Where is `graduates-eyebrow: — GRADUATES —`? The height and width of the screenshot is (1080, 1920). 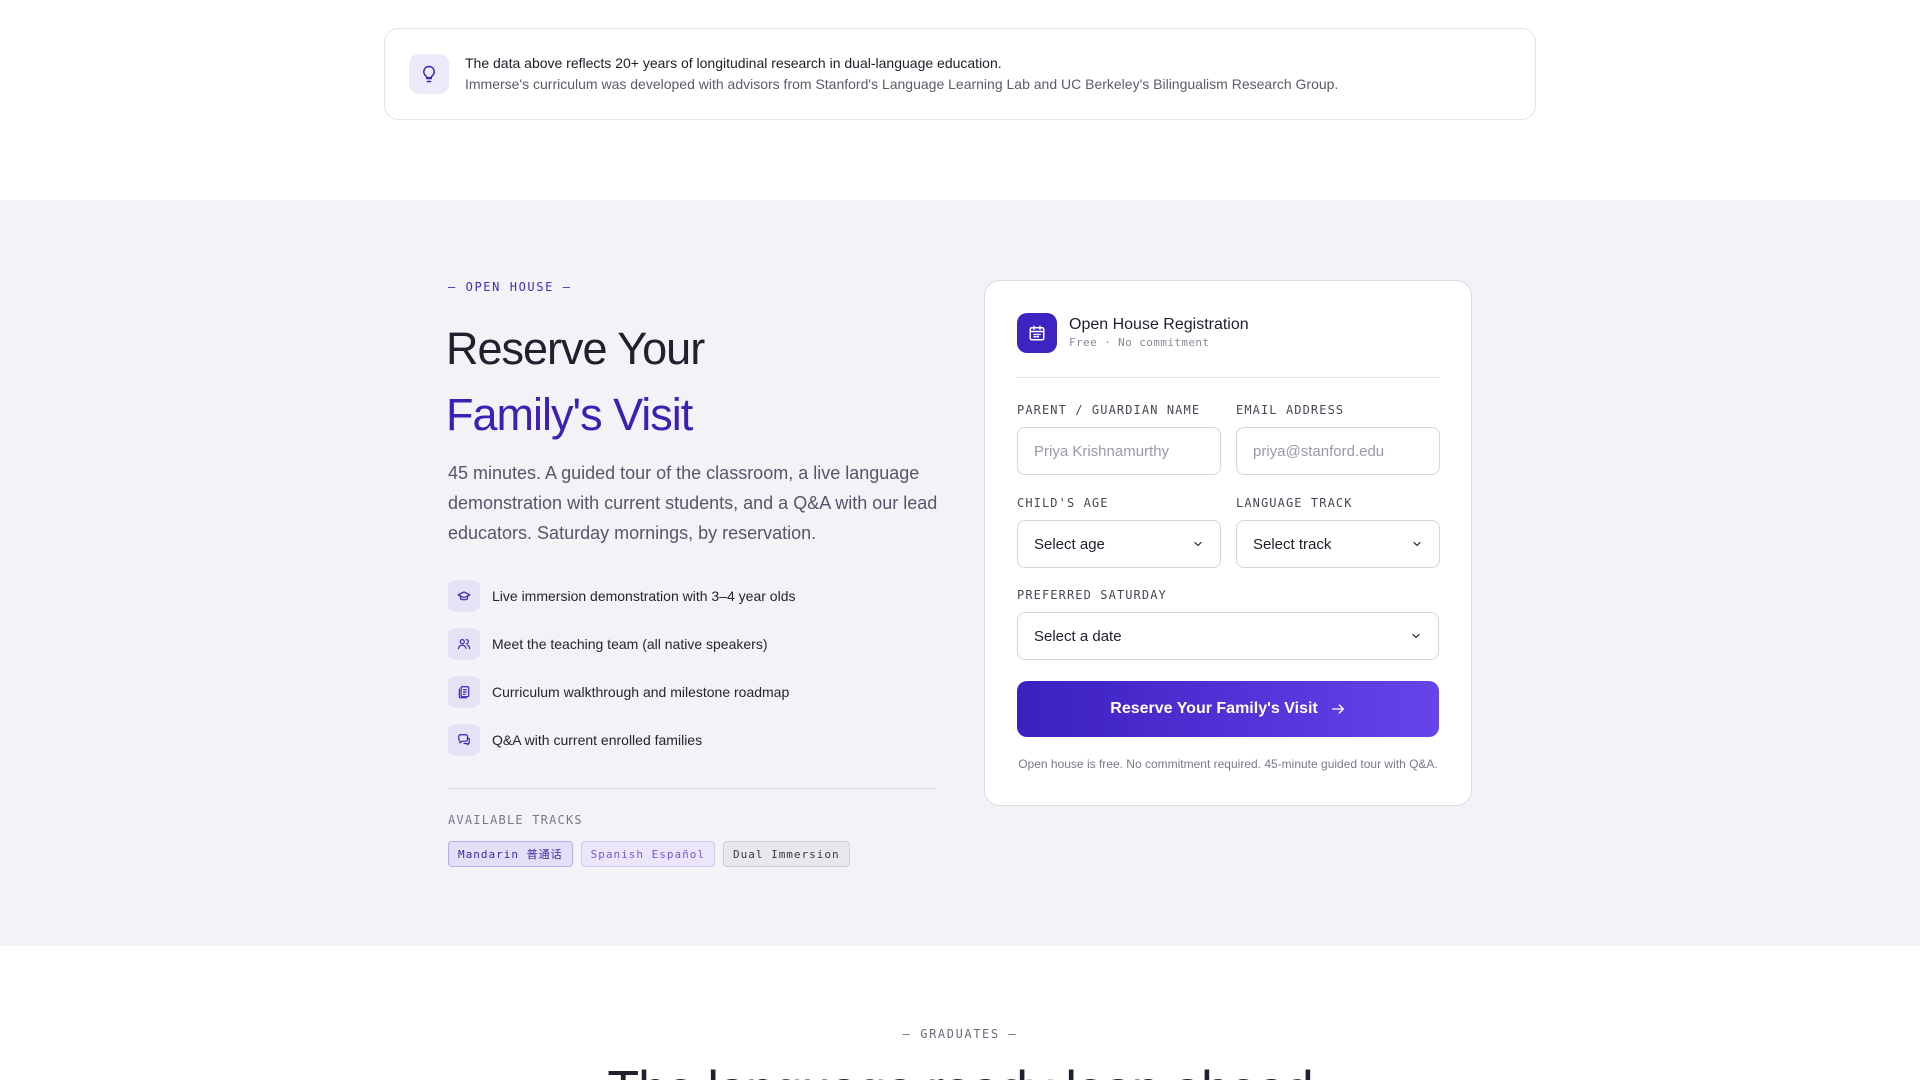
graduates-eyebrow: — GRADUATES — is located at coordinates (960, 1034).